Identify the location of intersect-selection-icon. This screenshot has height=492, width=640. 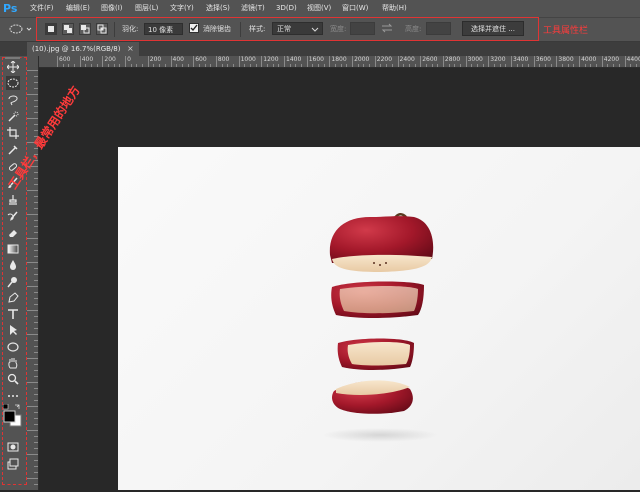
(102, 29).